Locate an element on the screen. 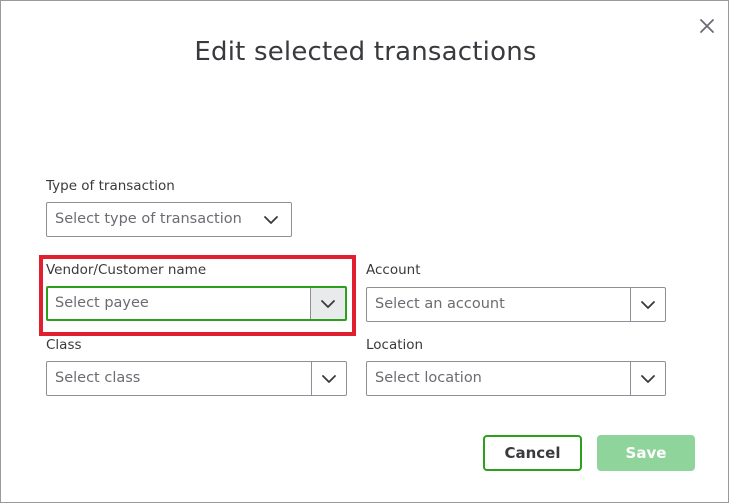 Image resolution: width=729 pixels, height=503 pixels. class-placeholder: Select class is located at coordinates (98, 378).